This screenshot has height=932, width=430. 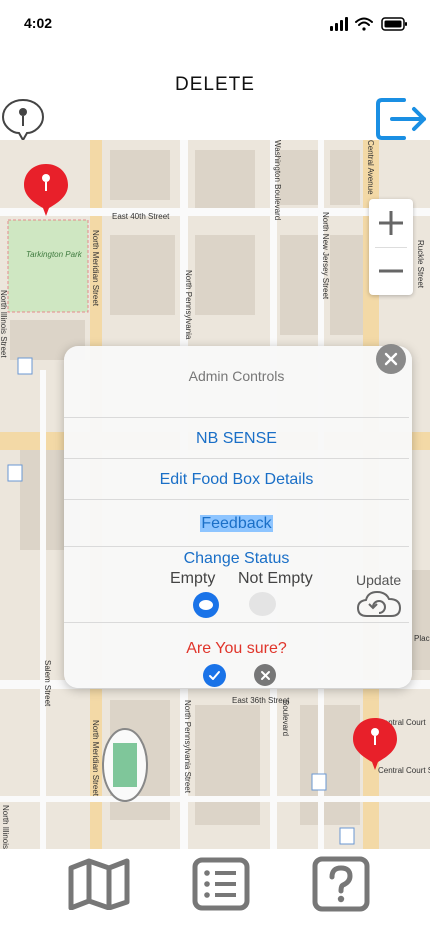 I want to click on tab-list, so click(x=221, y=884).